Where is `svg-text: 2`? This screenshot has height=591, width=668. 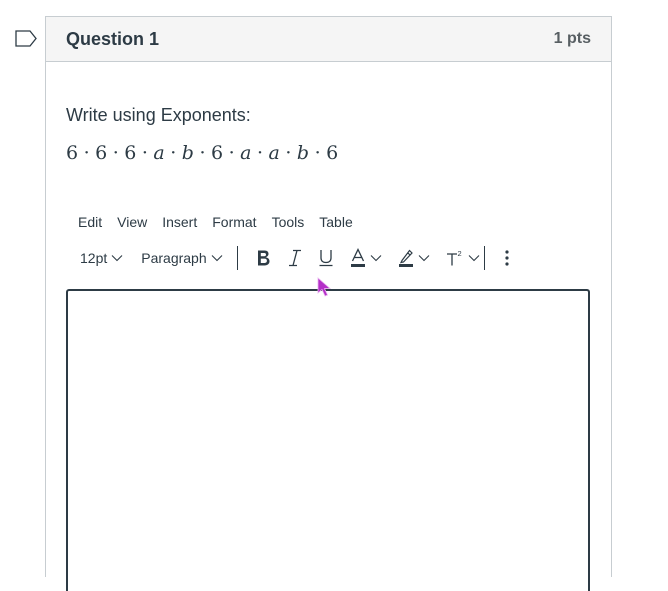 svg-text: 2 is located at coordinates (459, 253).